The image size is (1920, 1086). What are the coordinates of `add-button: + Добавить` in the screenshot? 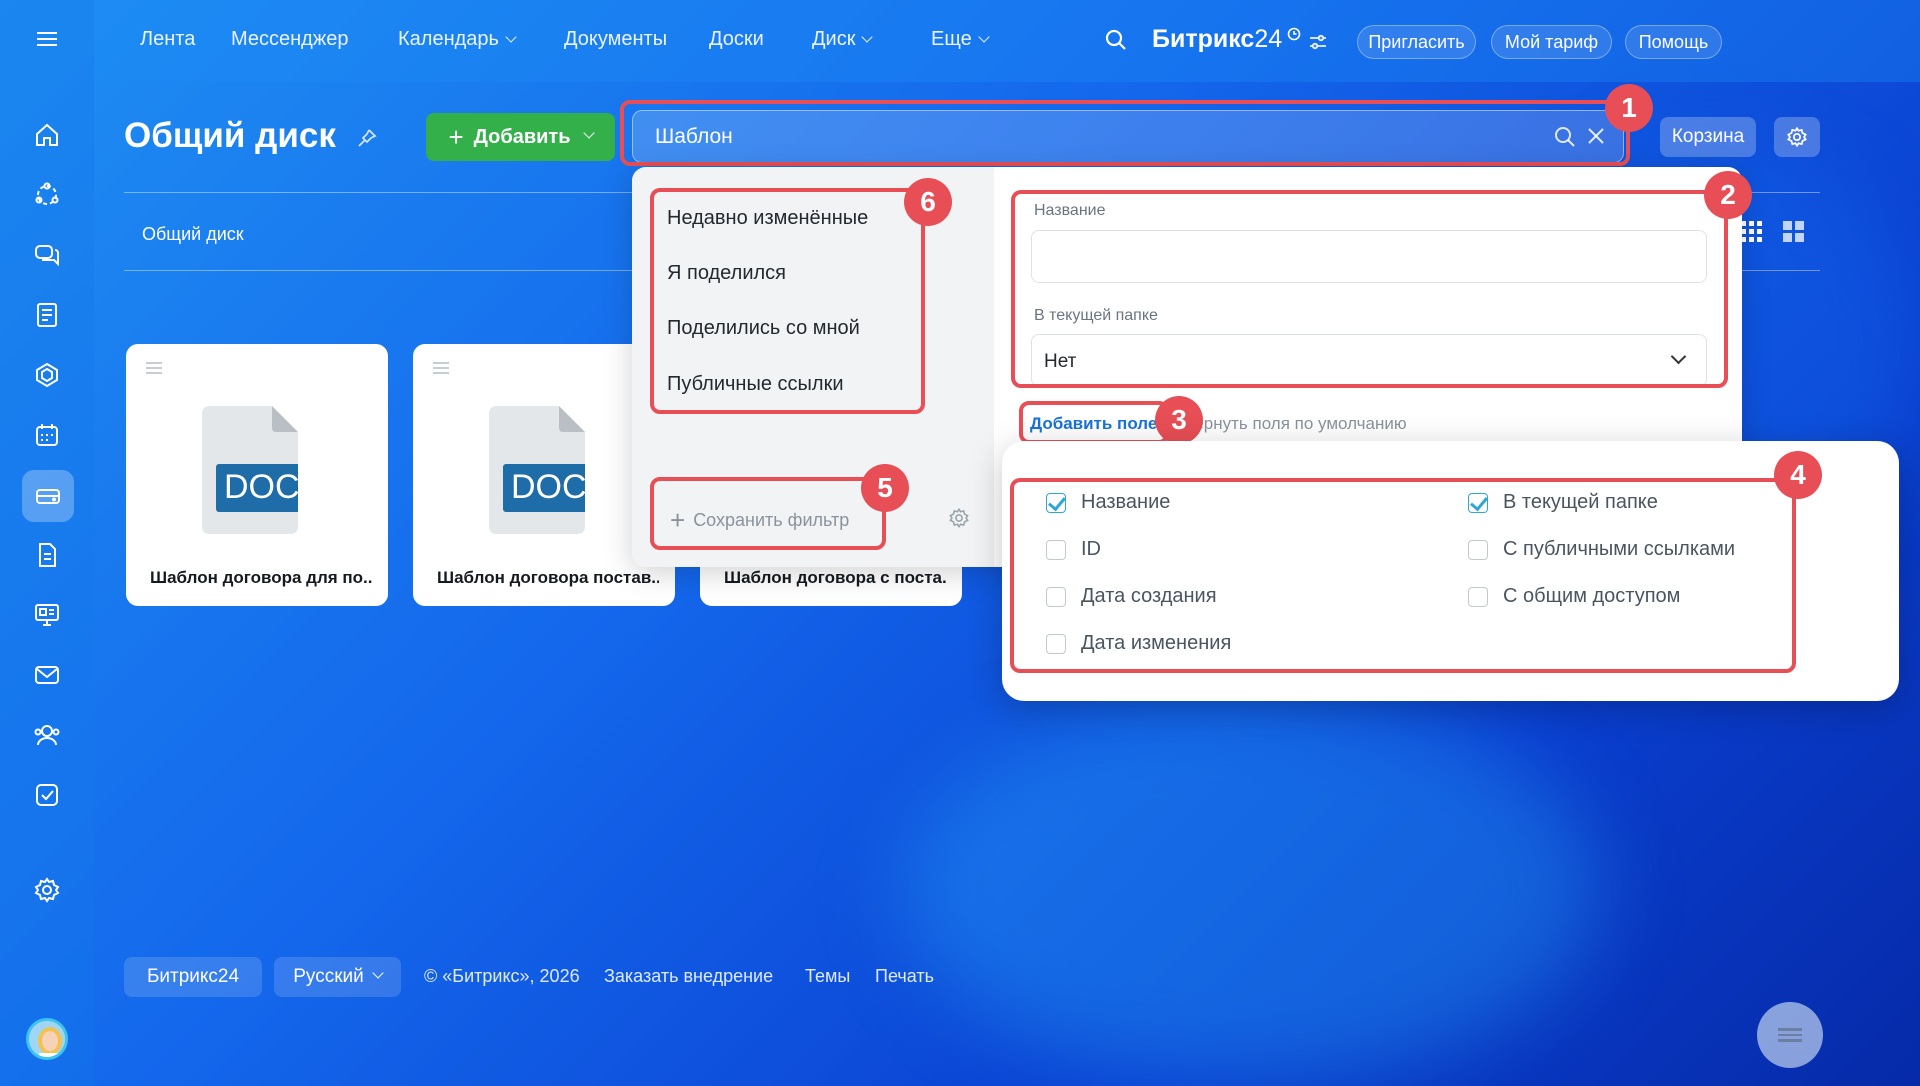 It's located at (520, 137).